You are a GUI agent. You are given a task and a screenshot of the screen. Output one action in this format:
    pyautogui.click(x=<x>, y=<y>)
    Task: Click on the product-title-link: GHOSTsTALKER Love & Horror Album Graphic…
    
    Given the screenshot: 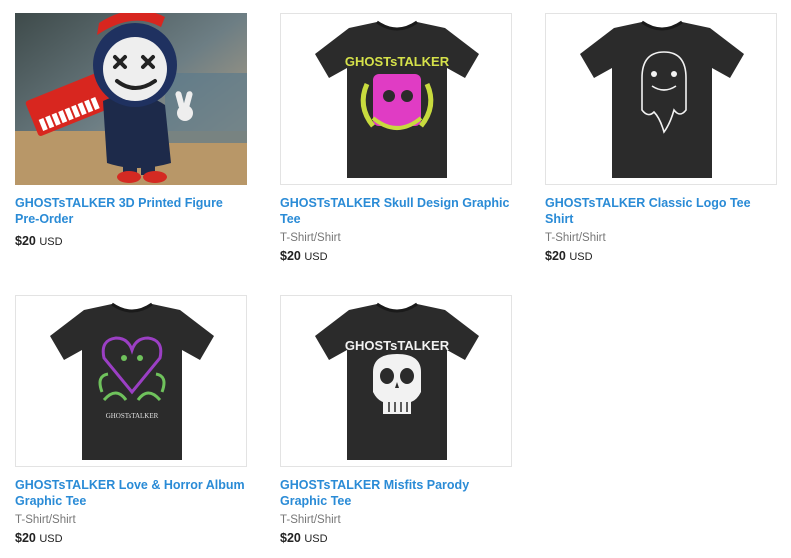 What is the action you would take?
    pyautogui.click(x=131, y=493)
    